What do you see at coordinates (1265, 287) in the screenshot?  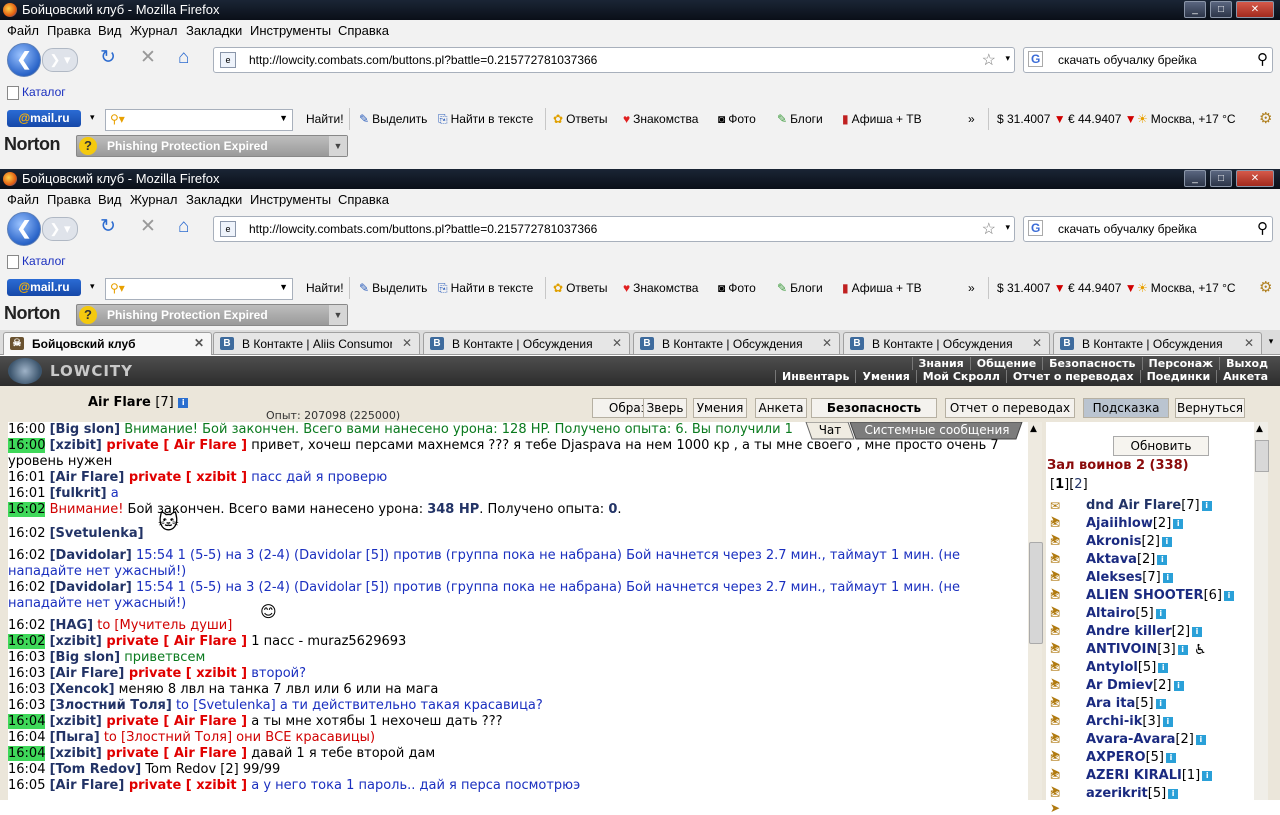 I see `settings-gear-icon: ⚙` at bounding box center [1265, 287].